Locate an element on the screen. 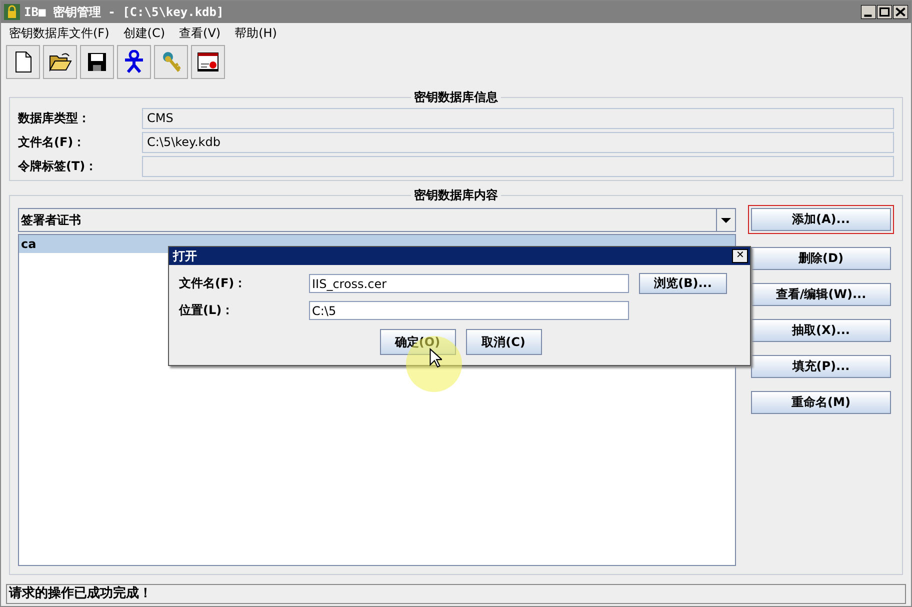  menu-item: 密钥数据库文件(F) is located at coordinates (59, 33).